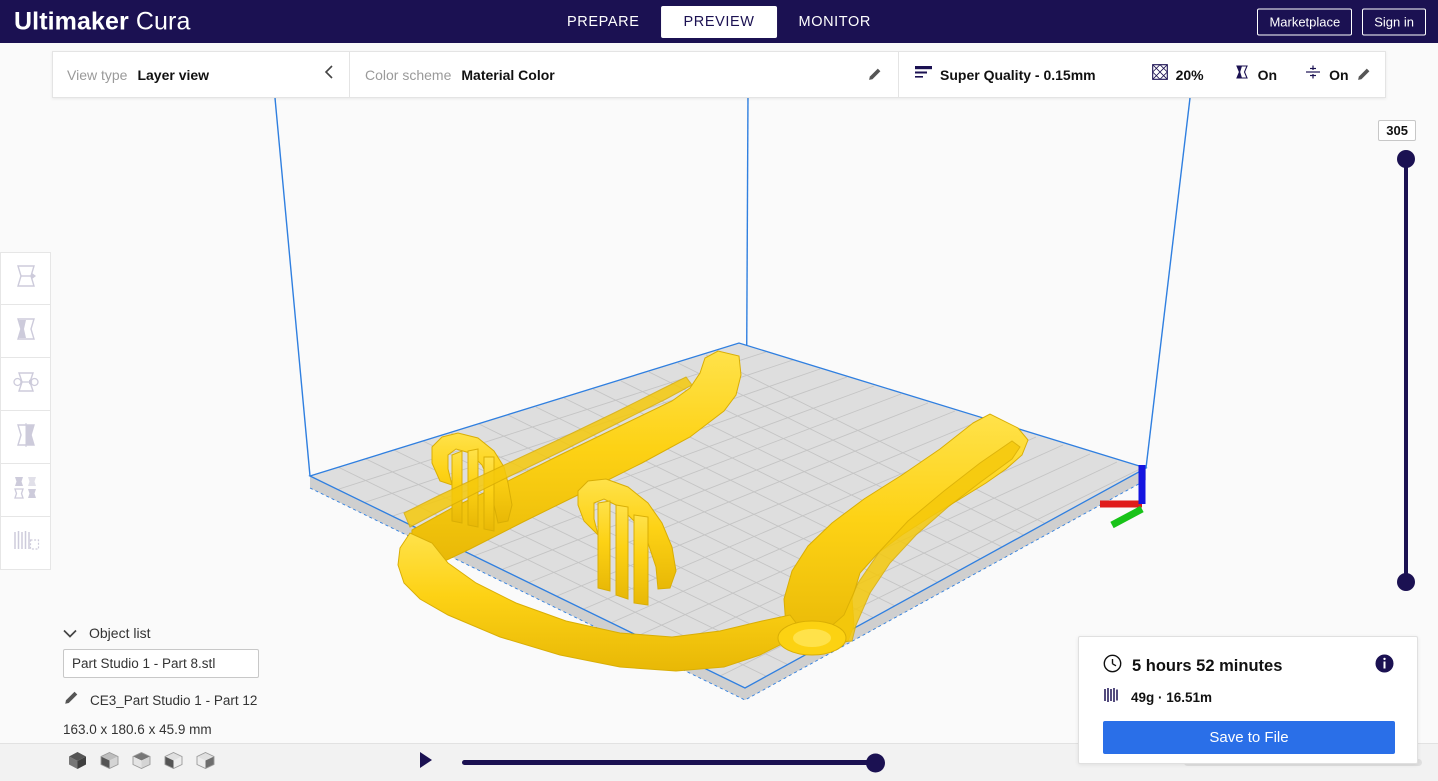 This screenshot has width=1438, height=781. I want to click on edit-object-pencil-icon, so click(71, 700).